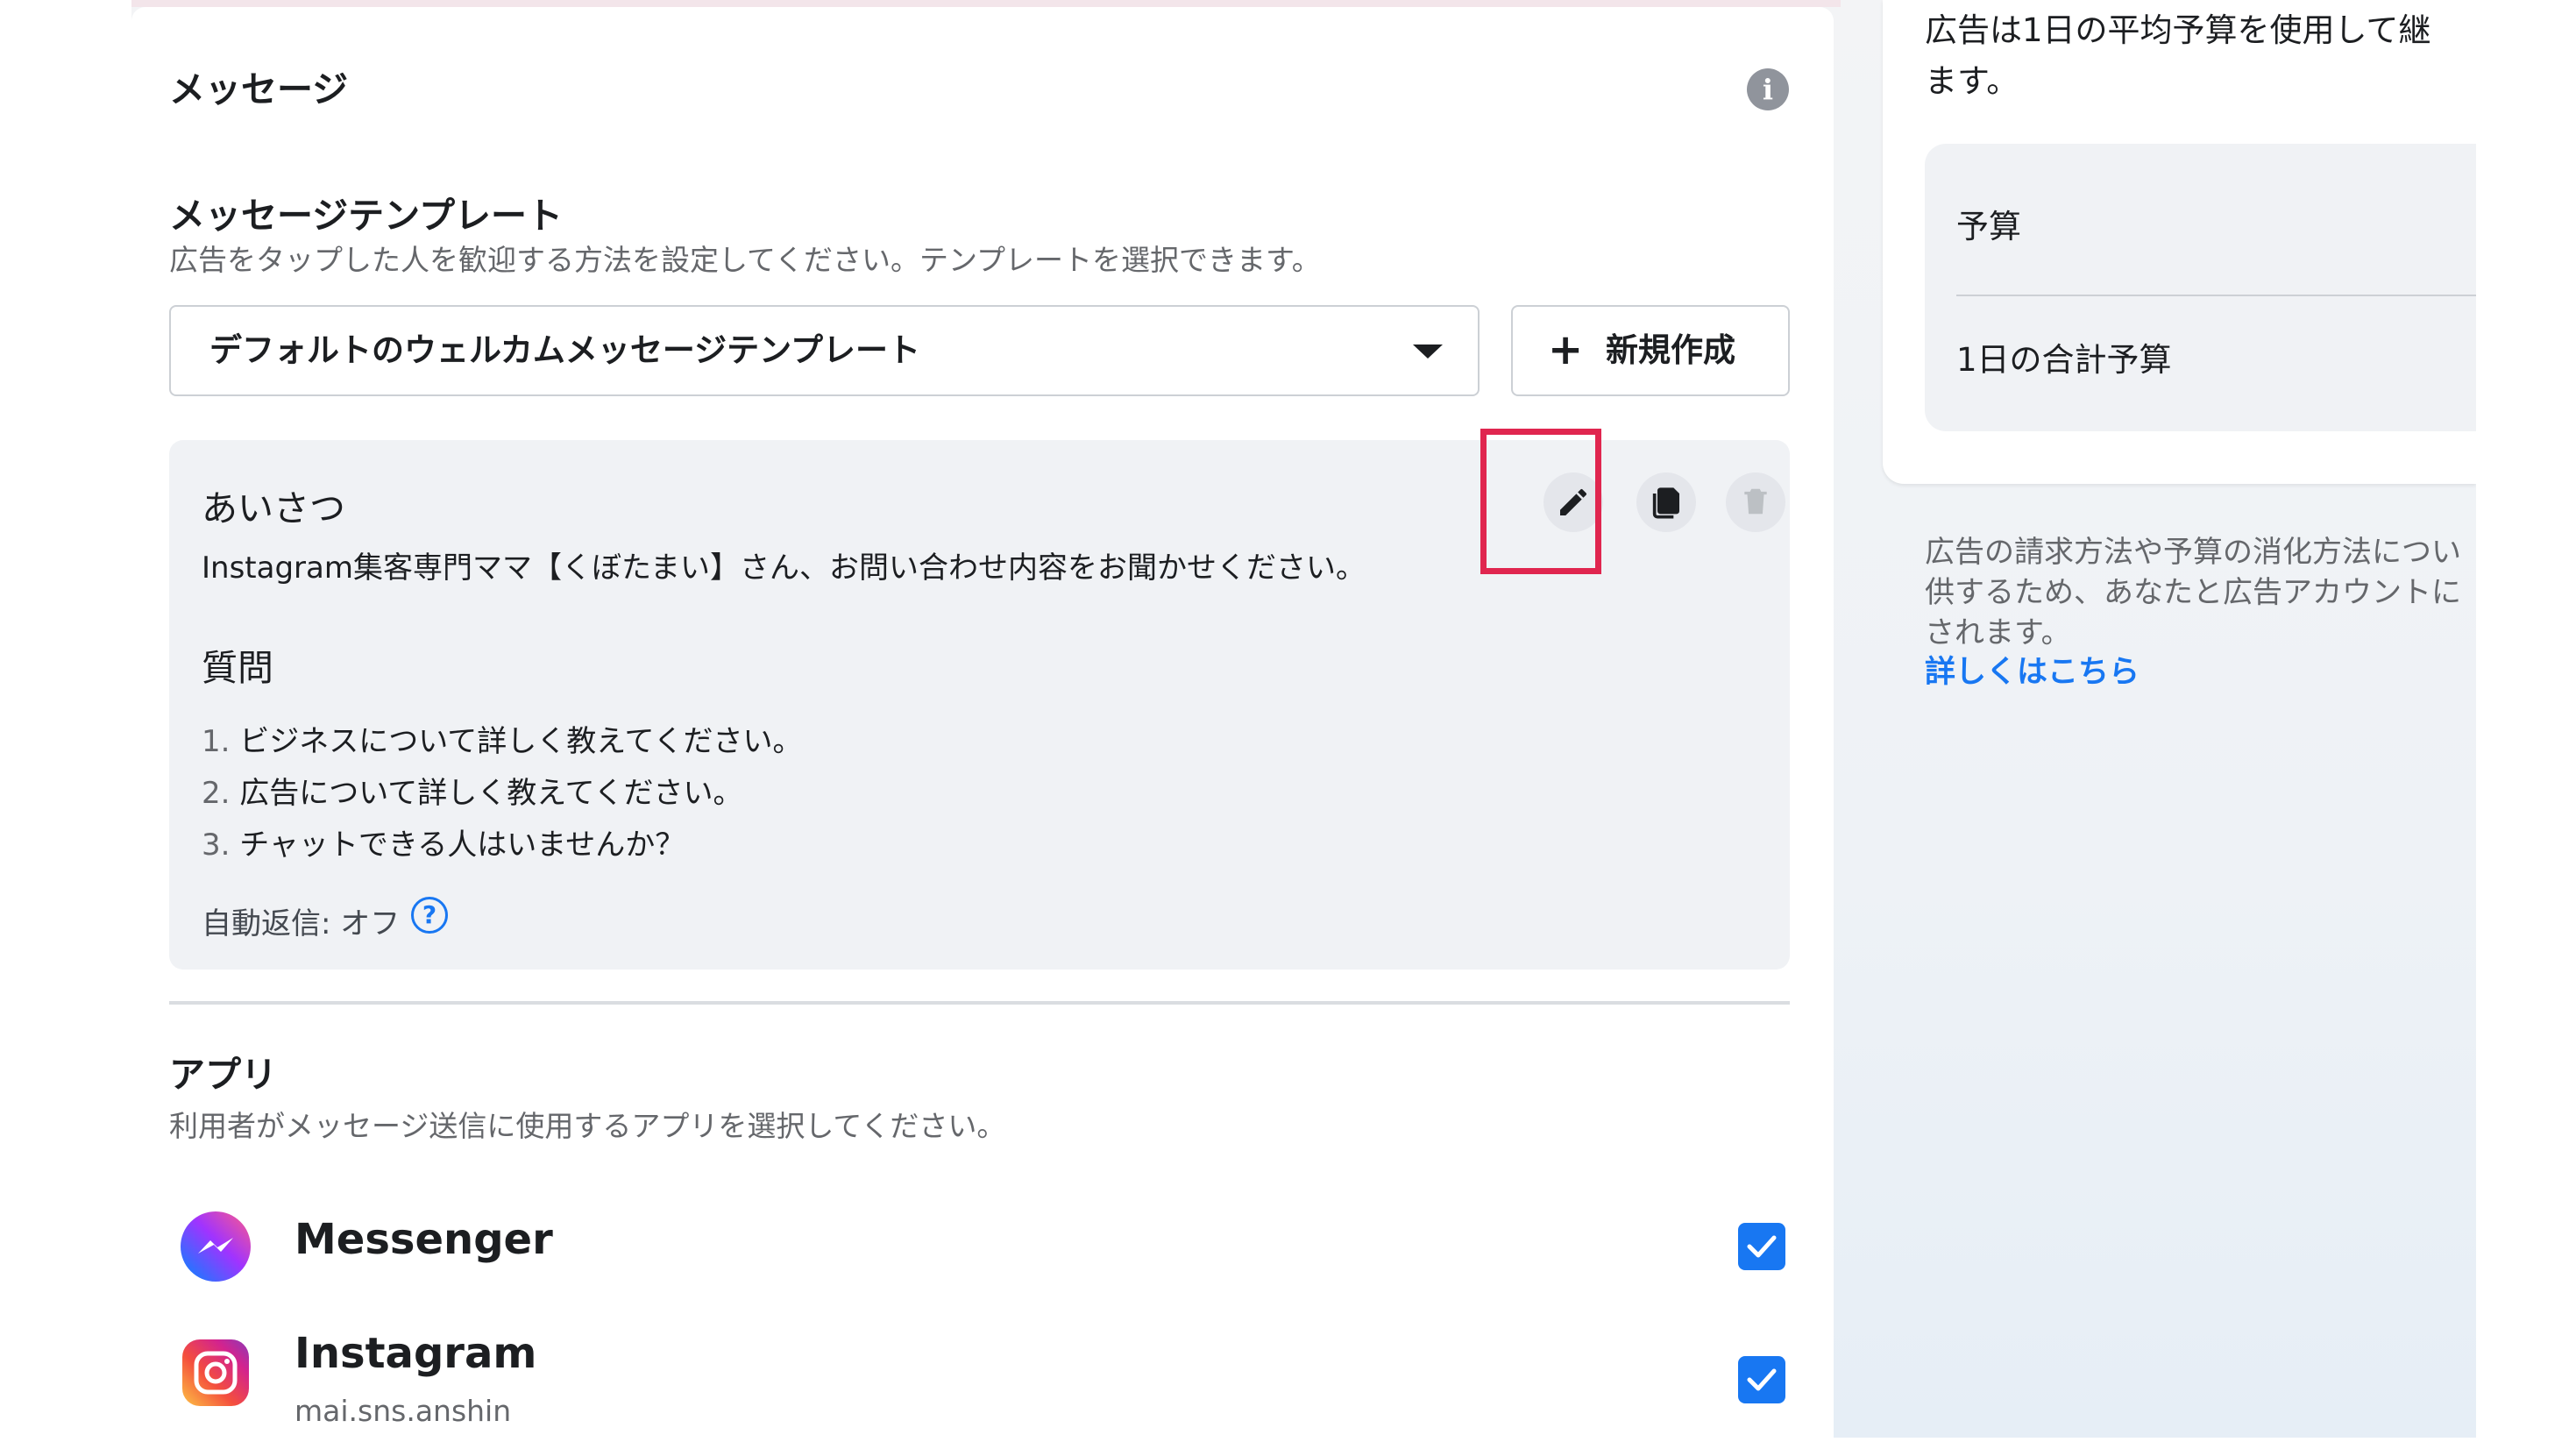 The height and width of the screenshot is (1442, 2576). I want to click on learn-more-link: 詳しくはこちら, so click(2032, 669).